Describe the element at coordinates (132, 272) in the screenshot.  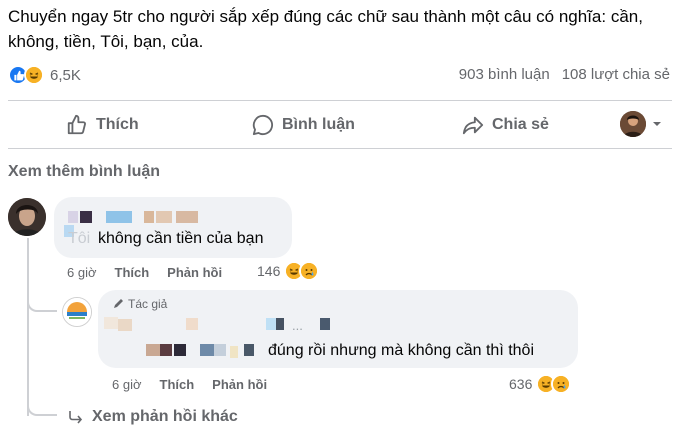
I see `comment-like-link: Thích` at that location.